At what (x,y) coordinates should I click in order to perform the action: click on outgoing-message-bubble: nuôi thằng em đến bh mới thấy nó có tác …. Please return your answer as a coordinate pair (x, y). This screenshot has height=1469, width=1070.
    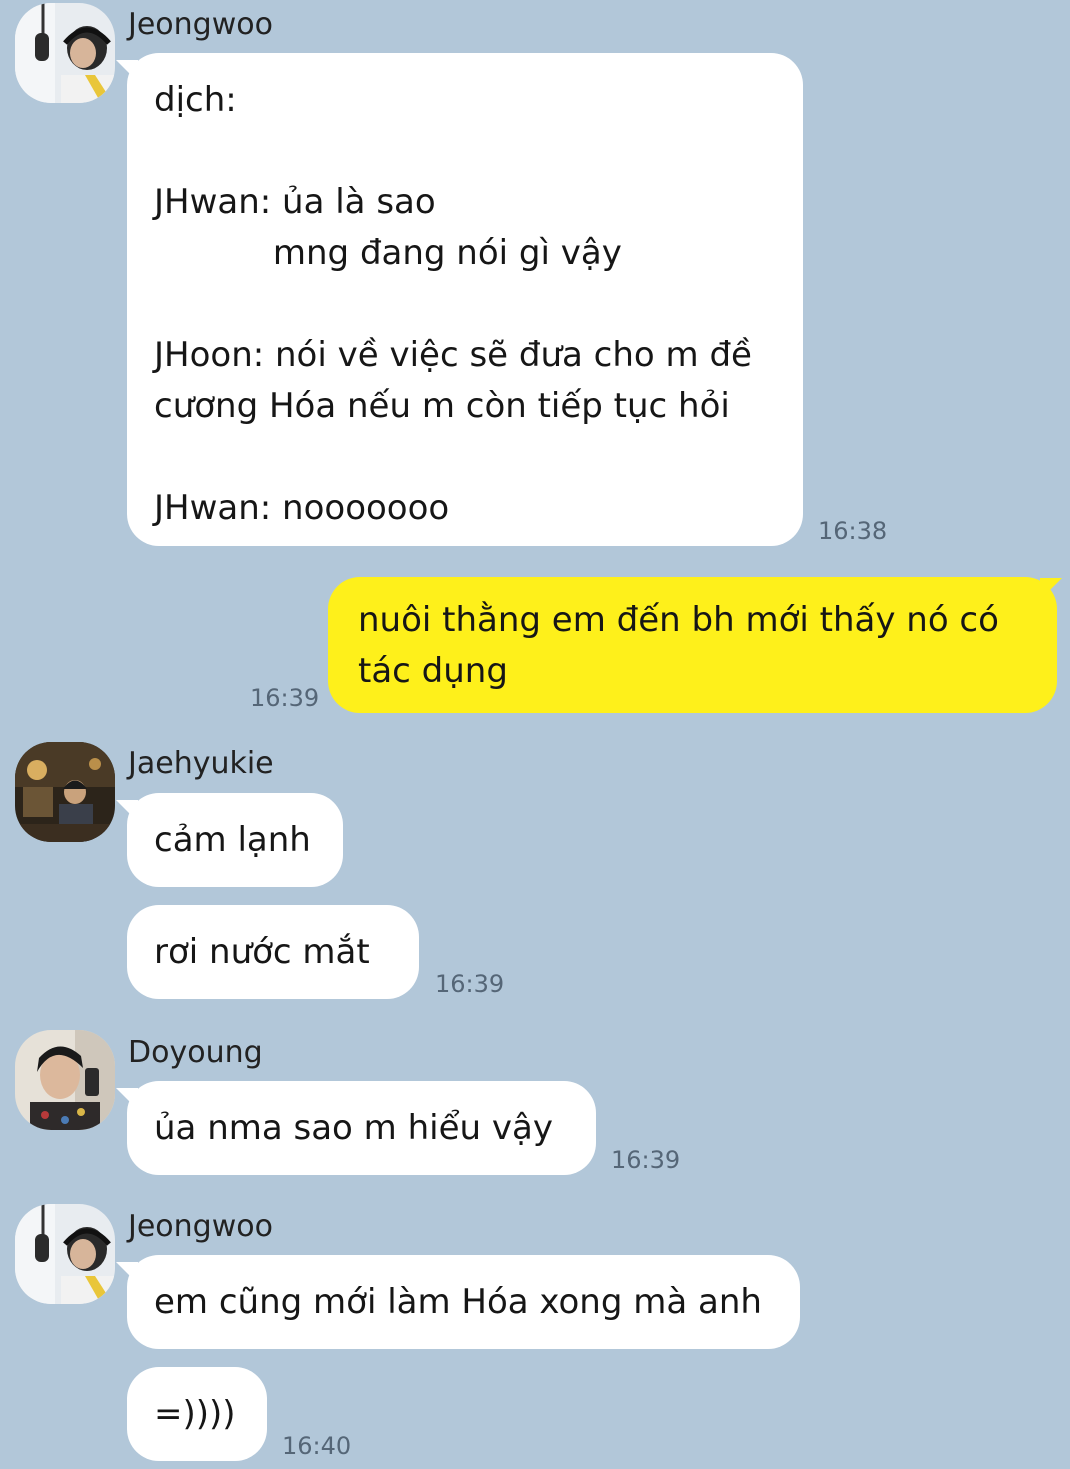
    Looking at the image, I should click on (692, 645).